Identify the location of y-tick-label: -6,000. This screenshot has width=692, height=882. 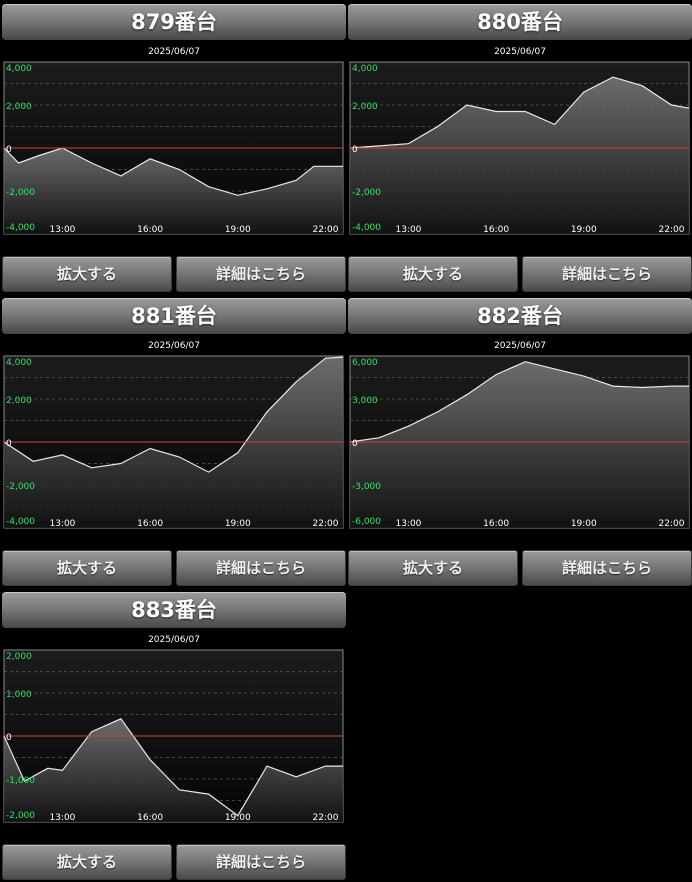
(366, 522).